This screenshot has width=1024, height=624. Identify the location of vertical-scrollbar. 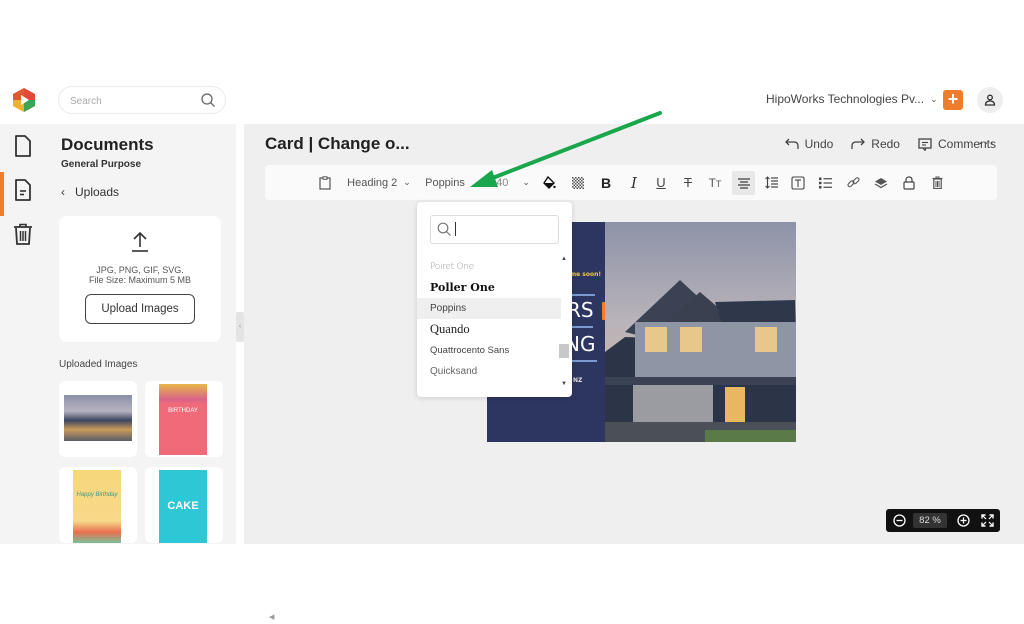
(1019, 414).